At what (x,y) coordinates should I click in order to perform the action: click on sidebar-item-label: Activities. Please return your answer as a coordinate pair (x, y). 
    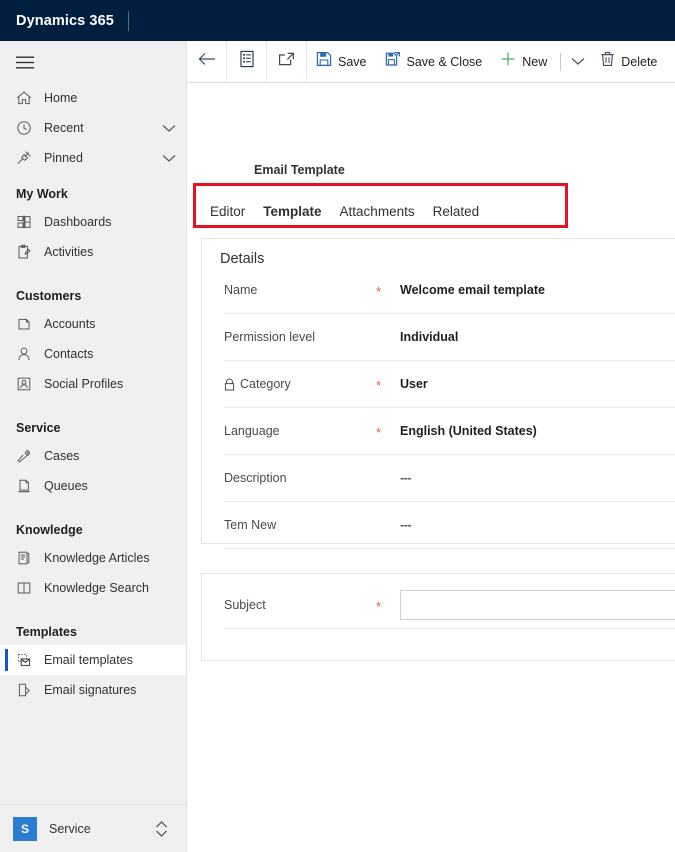
    Looking at the image, I should click on (69, 252).